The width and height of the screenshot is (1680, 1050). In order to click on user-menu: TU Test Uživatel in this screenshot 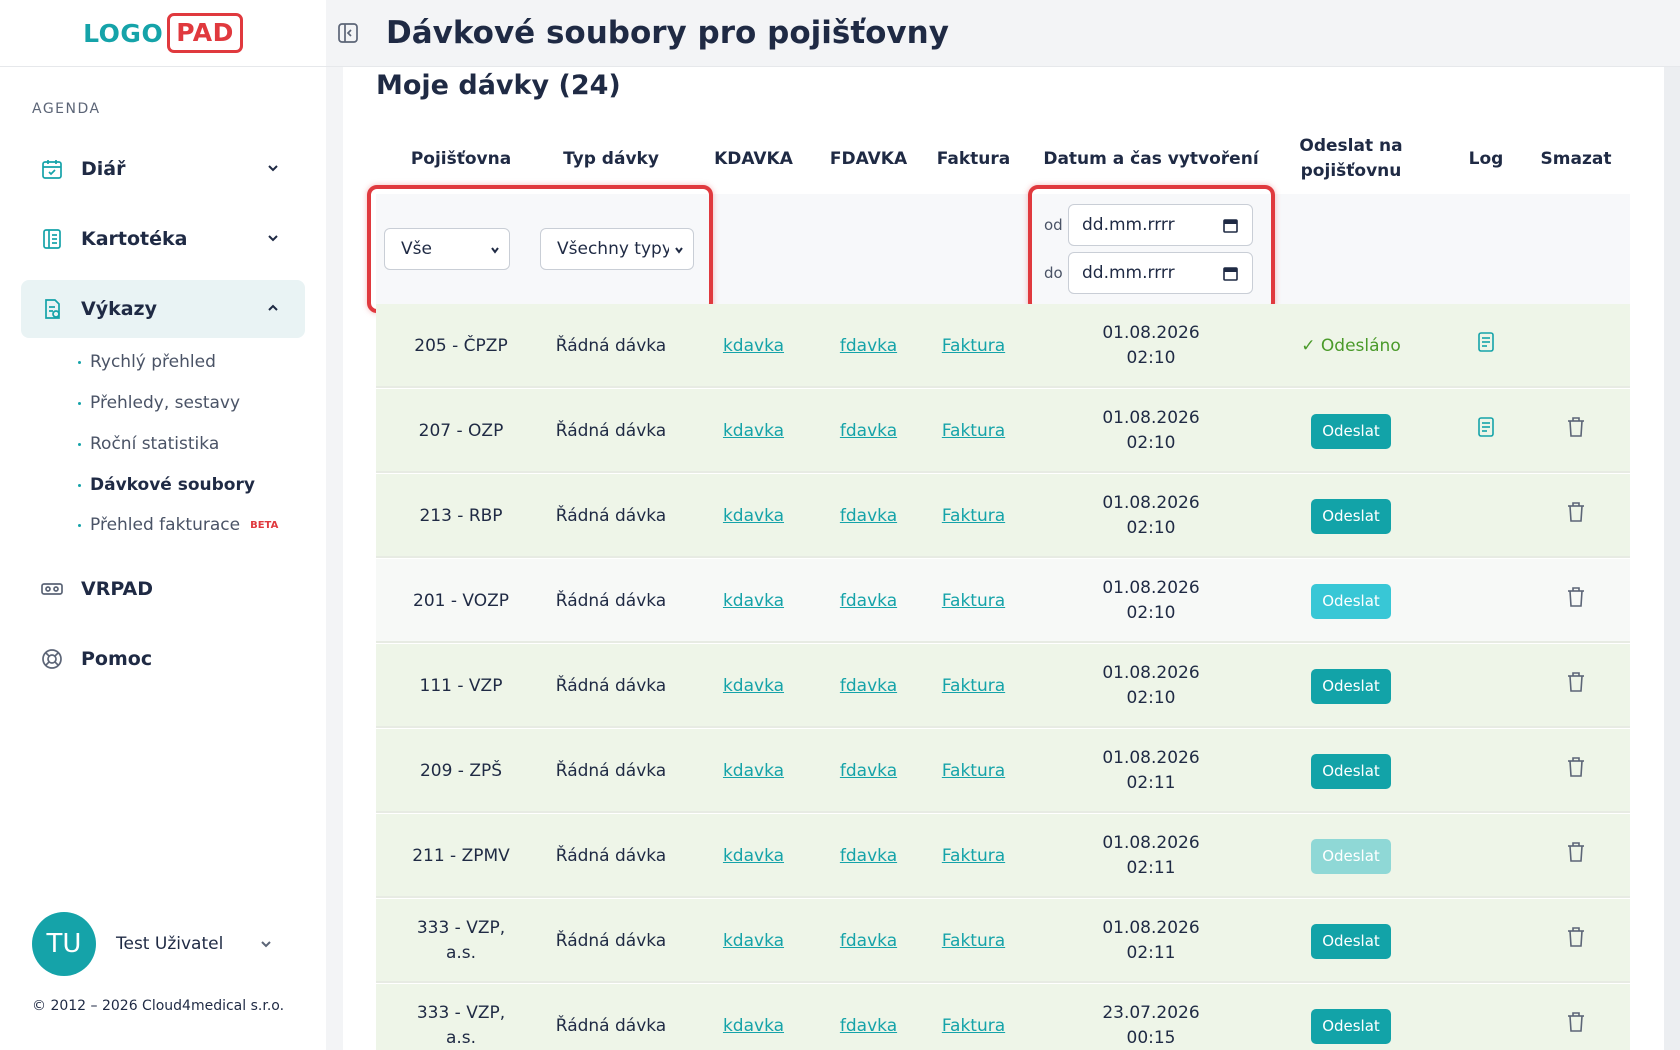, I will do `click(162, 944)`.